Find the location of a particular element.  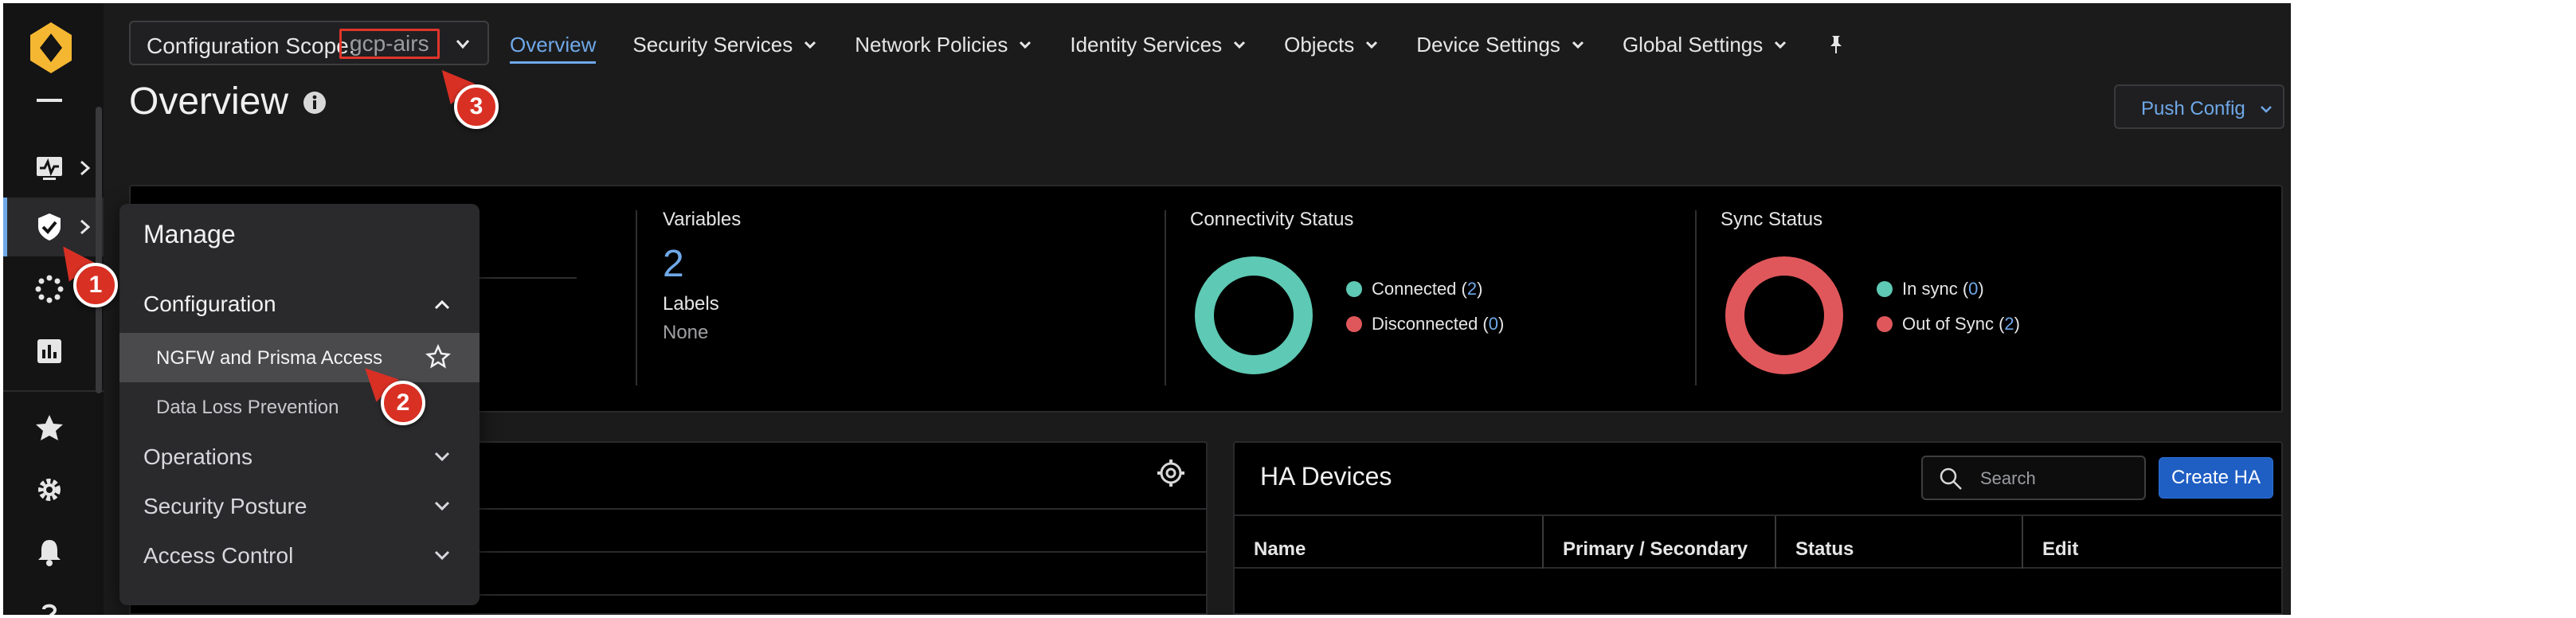

rail-item-settings is located at coordinates (53, 489).